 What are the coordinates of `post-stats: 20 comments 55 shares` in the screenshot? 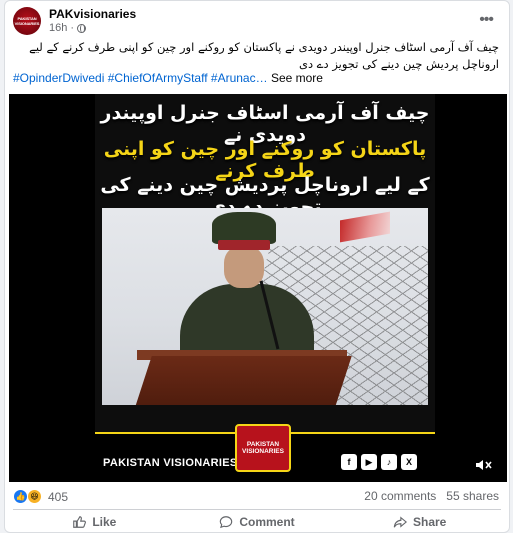 It's located at (431, 496).